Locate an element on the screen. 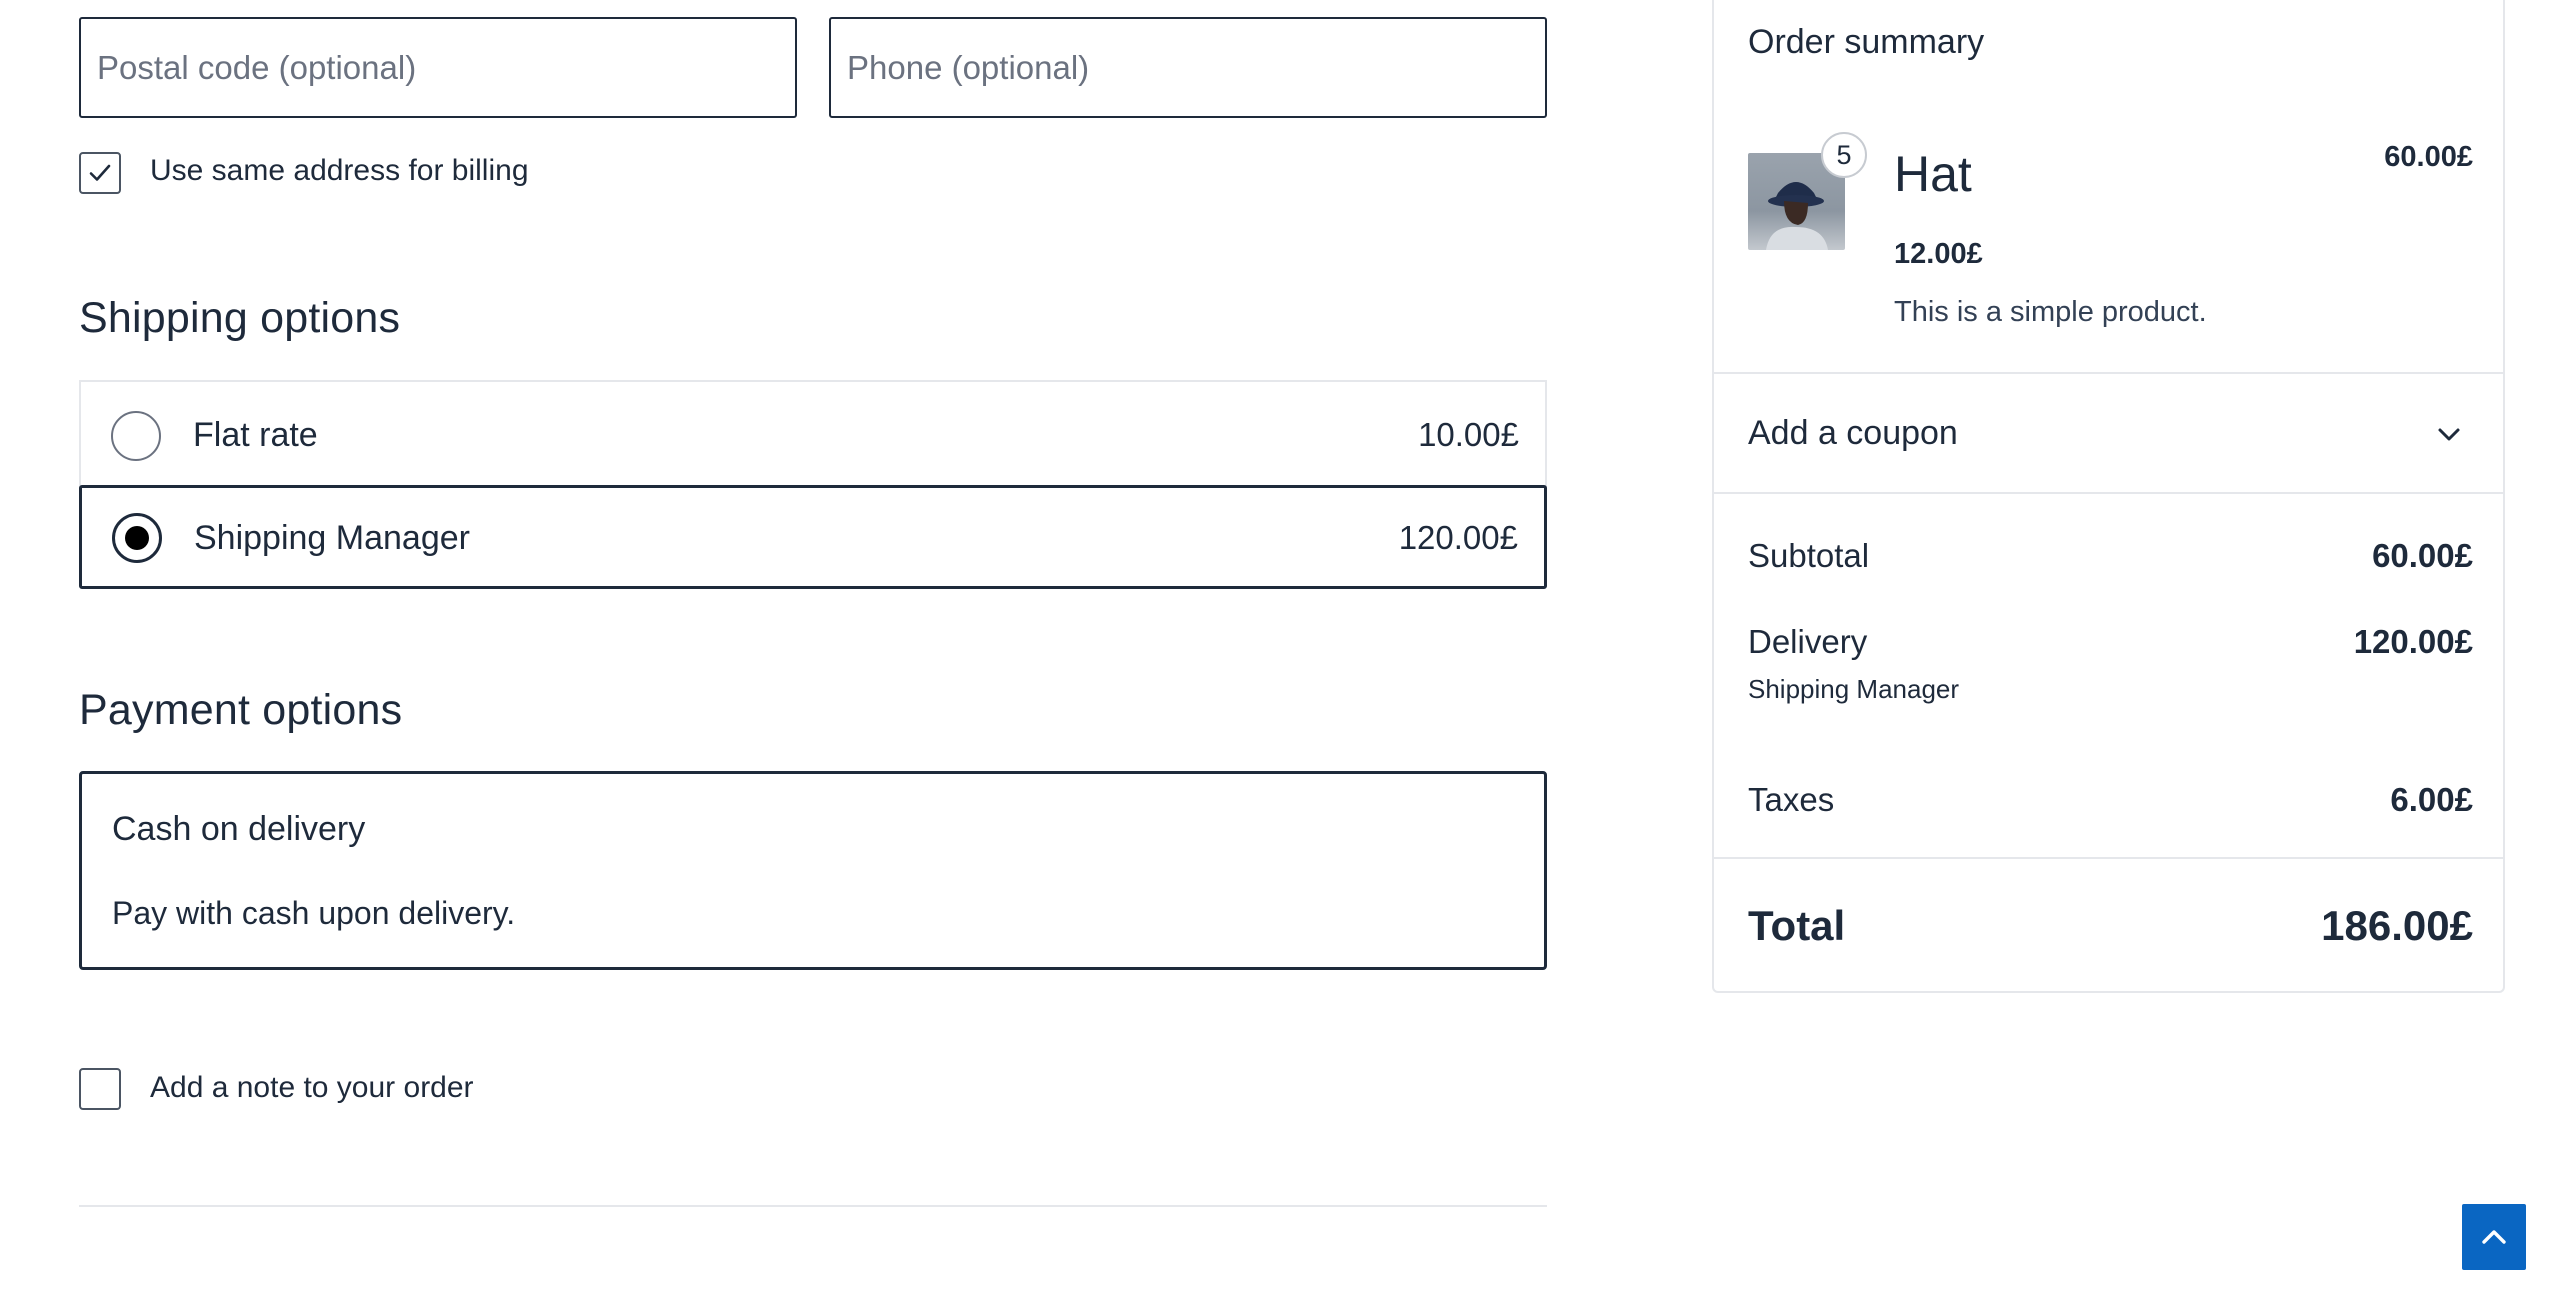 The image size is (2558, 1310). shipping-option-label: Shipping Manager is located at coordinates (332, 538).